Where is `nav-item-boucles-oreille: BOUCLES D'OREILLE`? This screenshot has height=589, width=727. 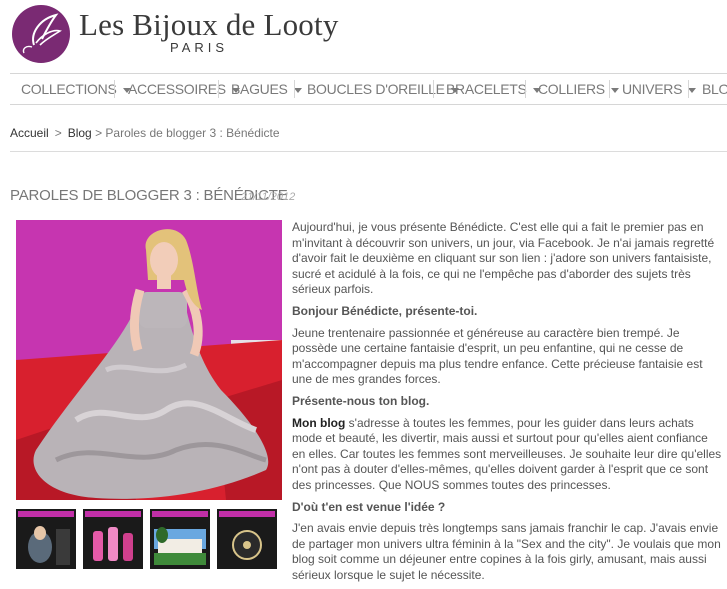
nav-item-boucles-oreille: BOUCLES D'OREILLE is located at coordinates (383, 89).